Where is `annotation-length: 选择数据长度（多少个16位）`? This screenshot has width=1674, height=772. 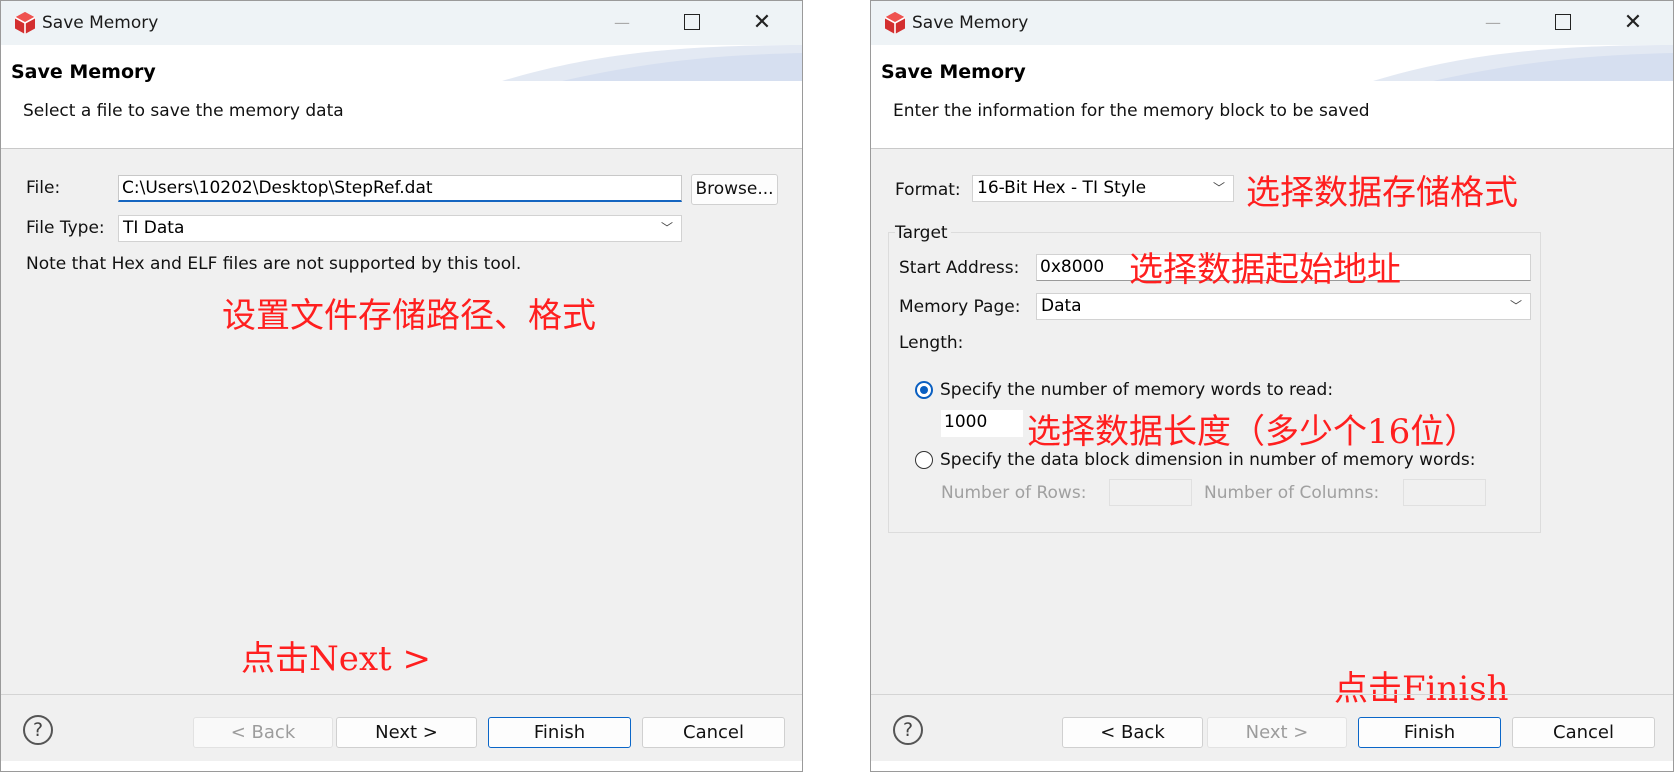
annotation-length: 选择数据长度（多少个16位） is located at coordinates (1253, 432).